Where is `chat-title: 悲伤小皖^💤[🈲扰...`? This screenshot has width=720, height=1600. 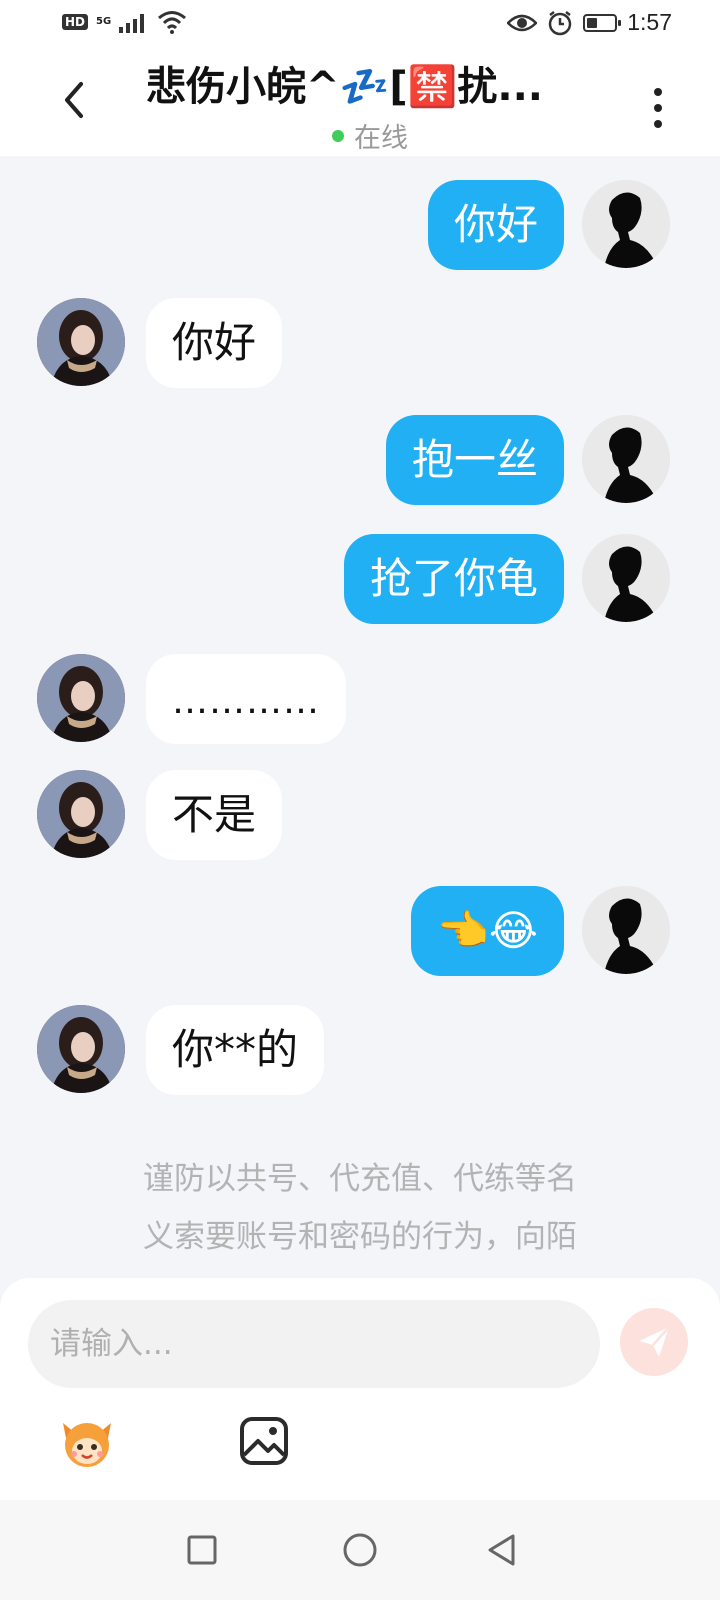 chat-title: 悲伤小皖^💤[🈲扰... is located at coordinates (344, 87).